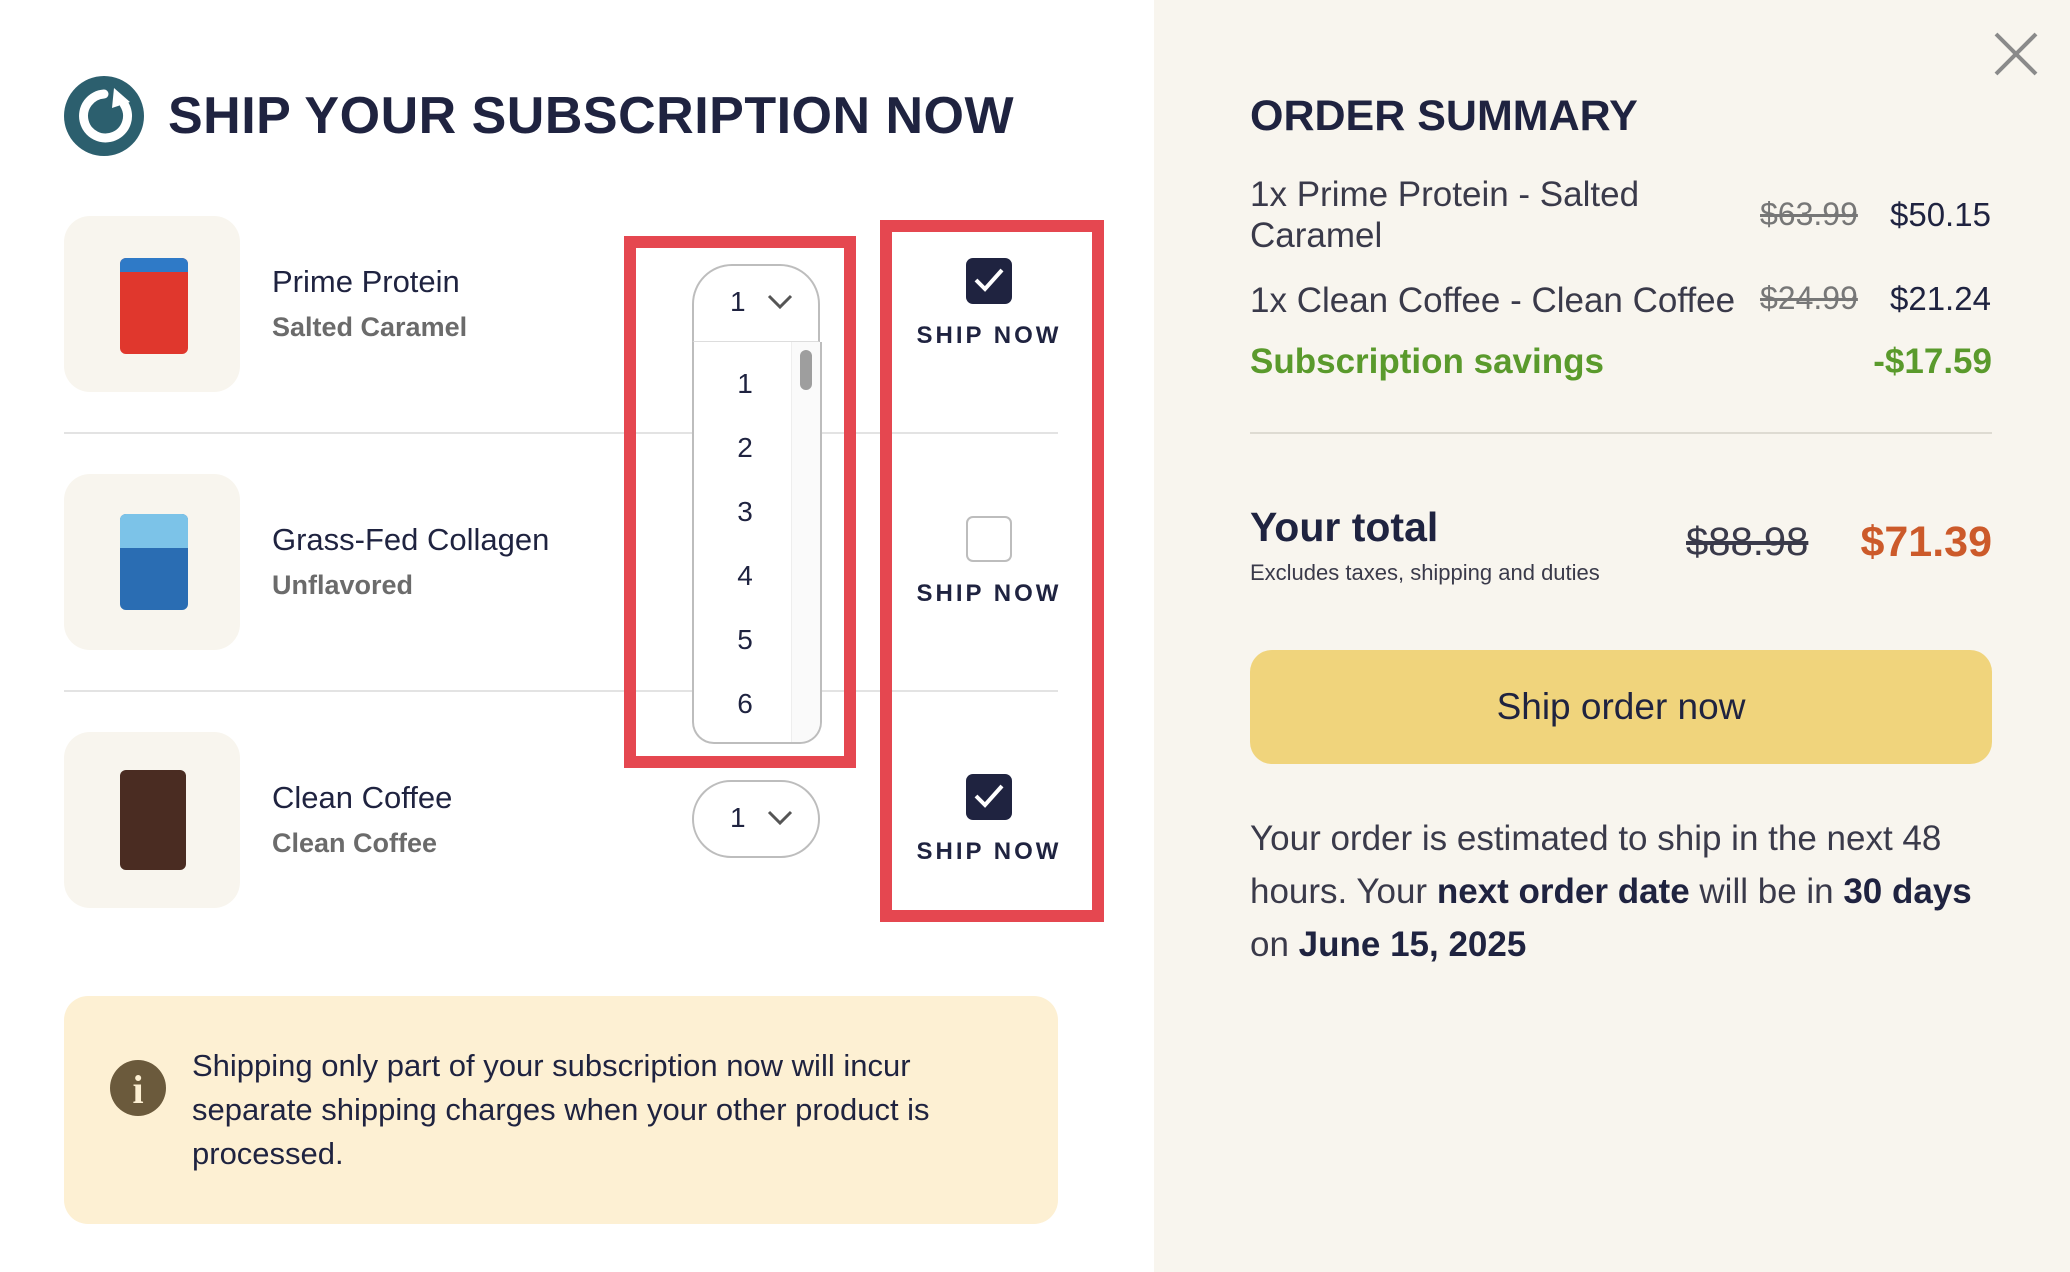 This screenshot has height=1272, width=2070. I want to click on product-image-prime-protein, so click(152, 304).